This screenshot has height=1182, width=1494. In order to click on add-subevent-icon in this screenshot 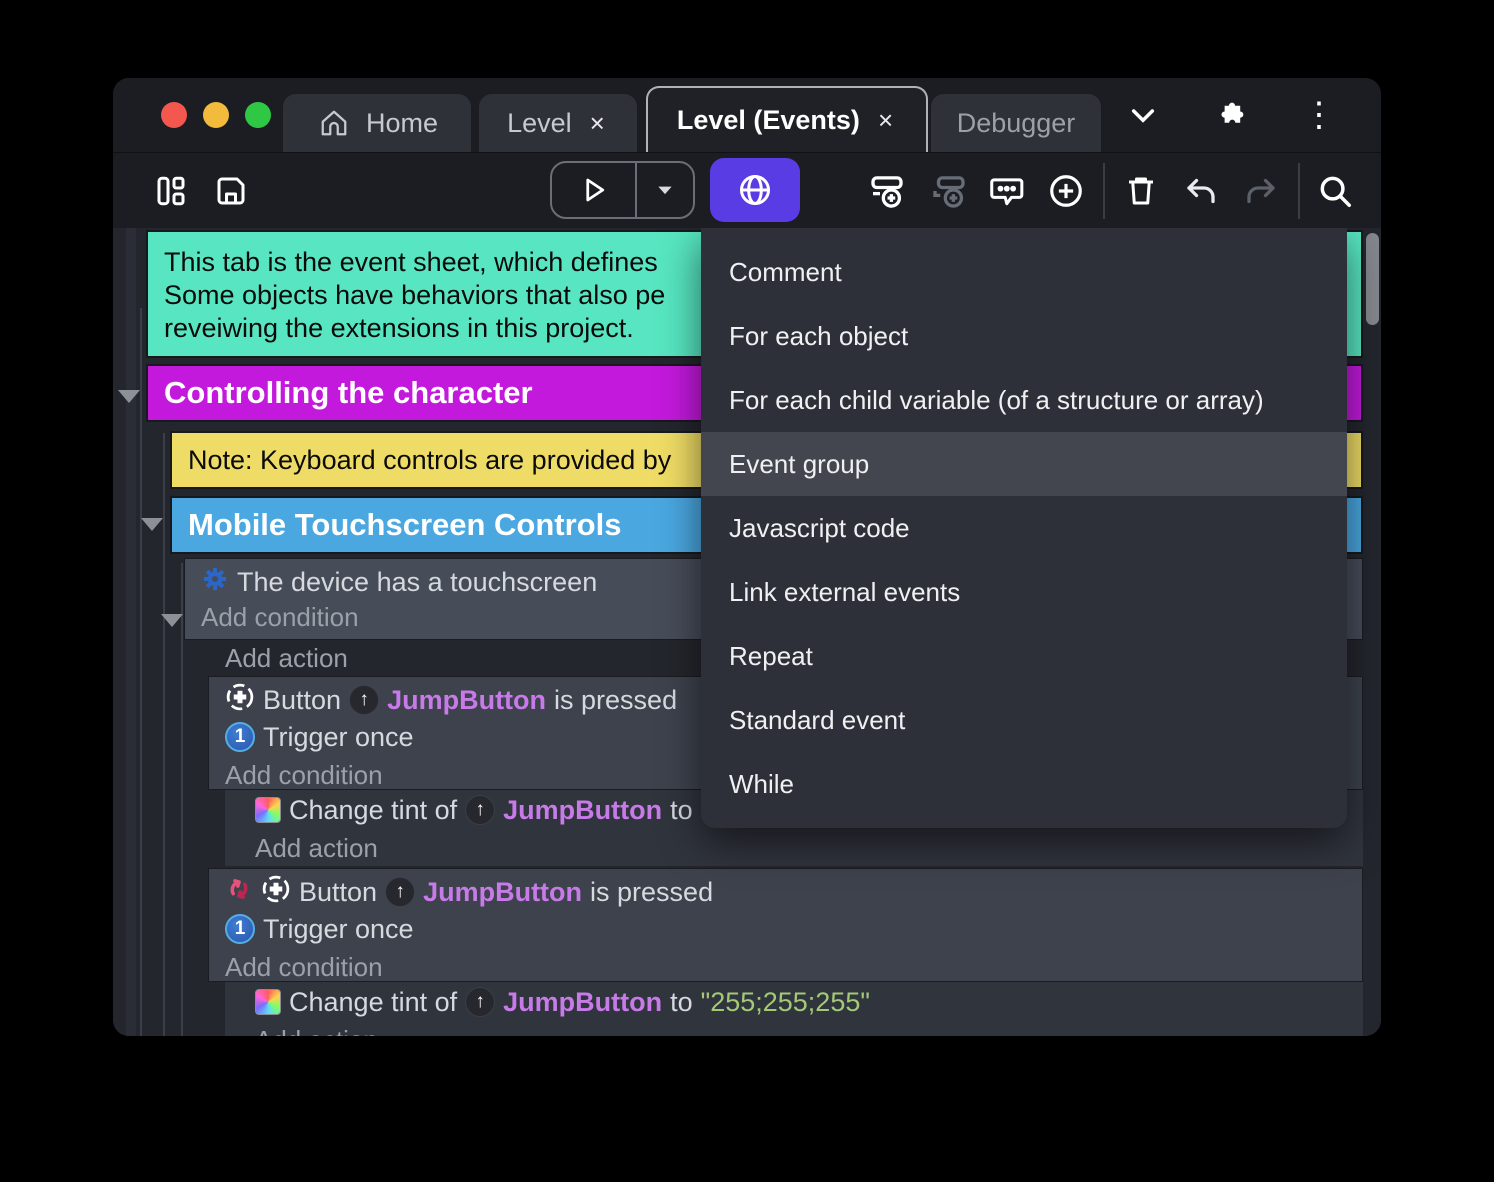, I will do `click(949, 191)`.